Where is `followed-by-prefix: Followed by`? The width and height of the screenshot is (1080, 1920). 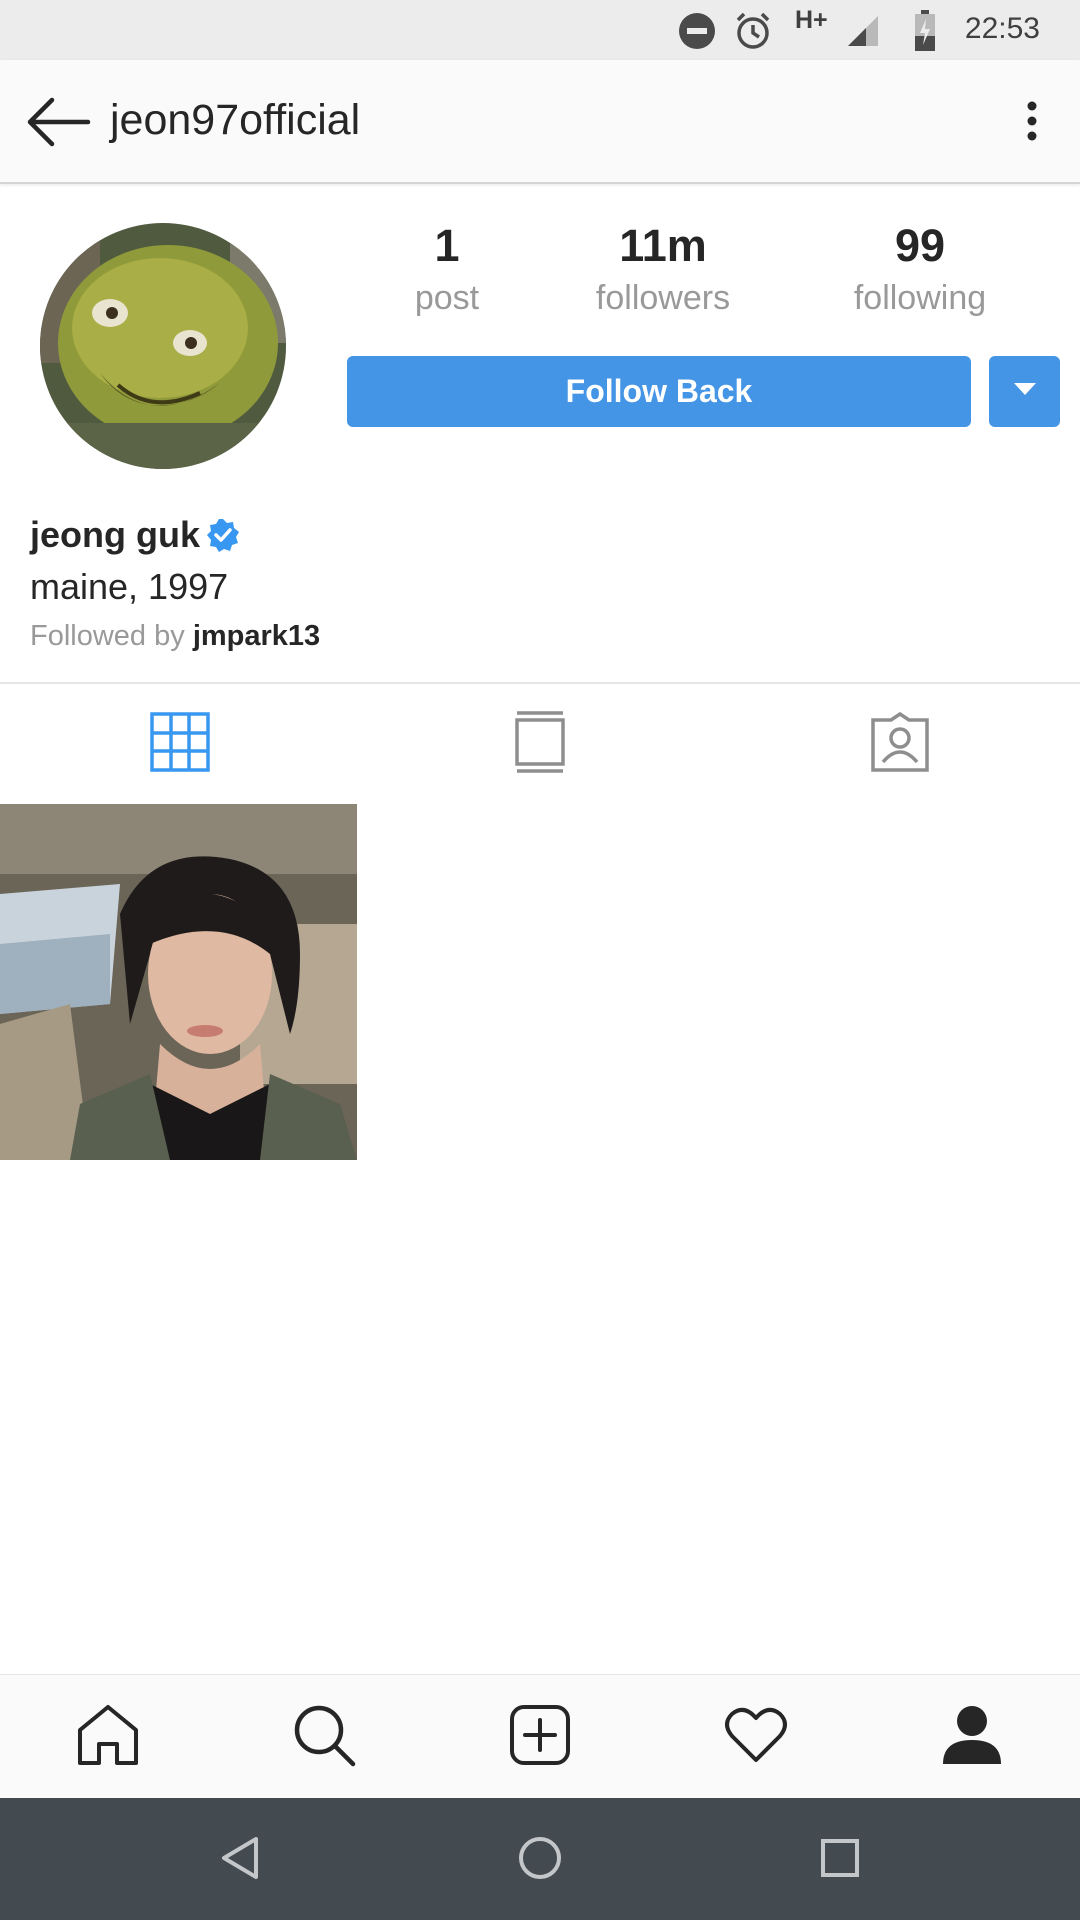
followed-by-prefix: Followed by is located at coordinates (107, 636).